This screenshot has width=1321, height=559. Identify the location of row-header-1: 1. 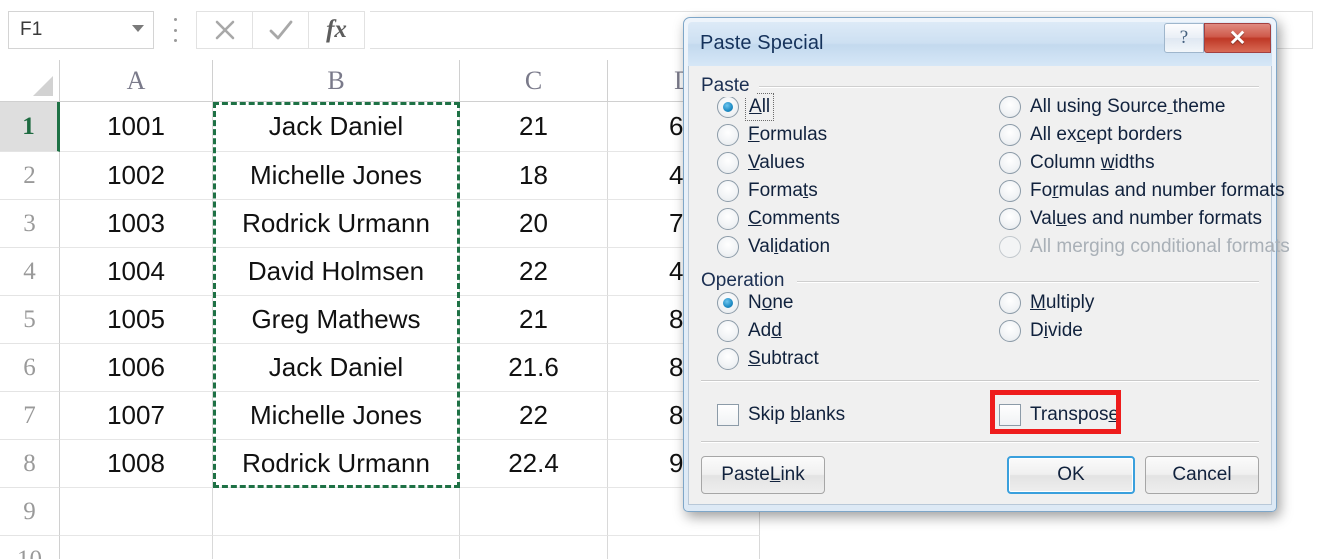
(30, 127).